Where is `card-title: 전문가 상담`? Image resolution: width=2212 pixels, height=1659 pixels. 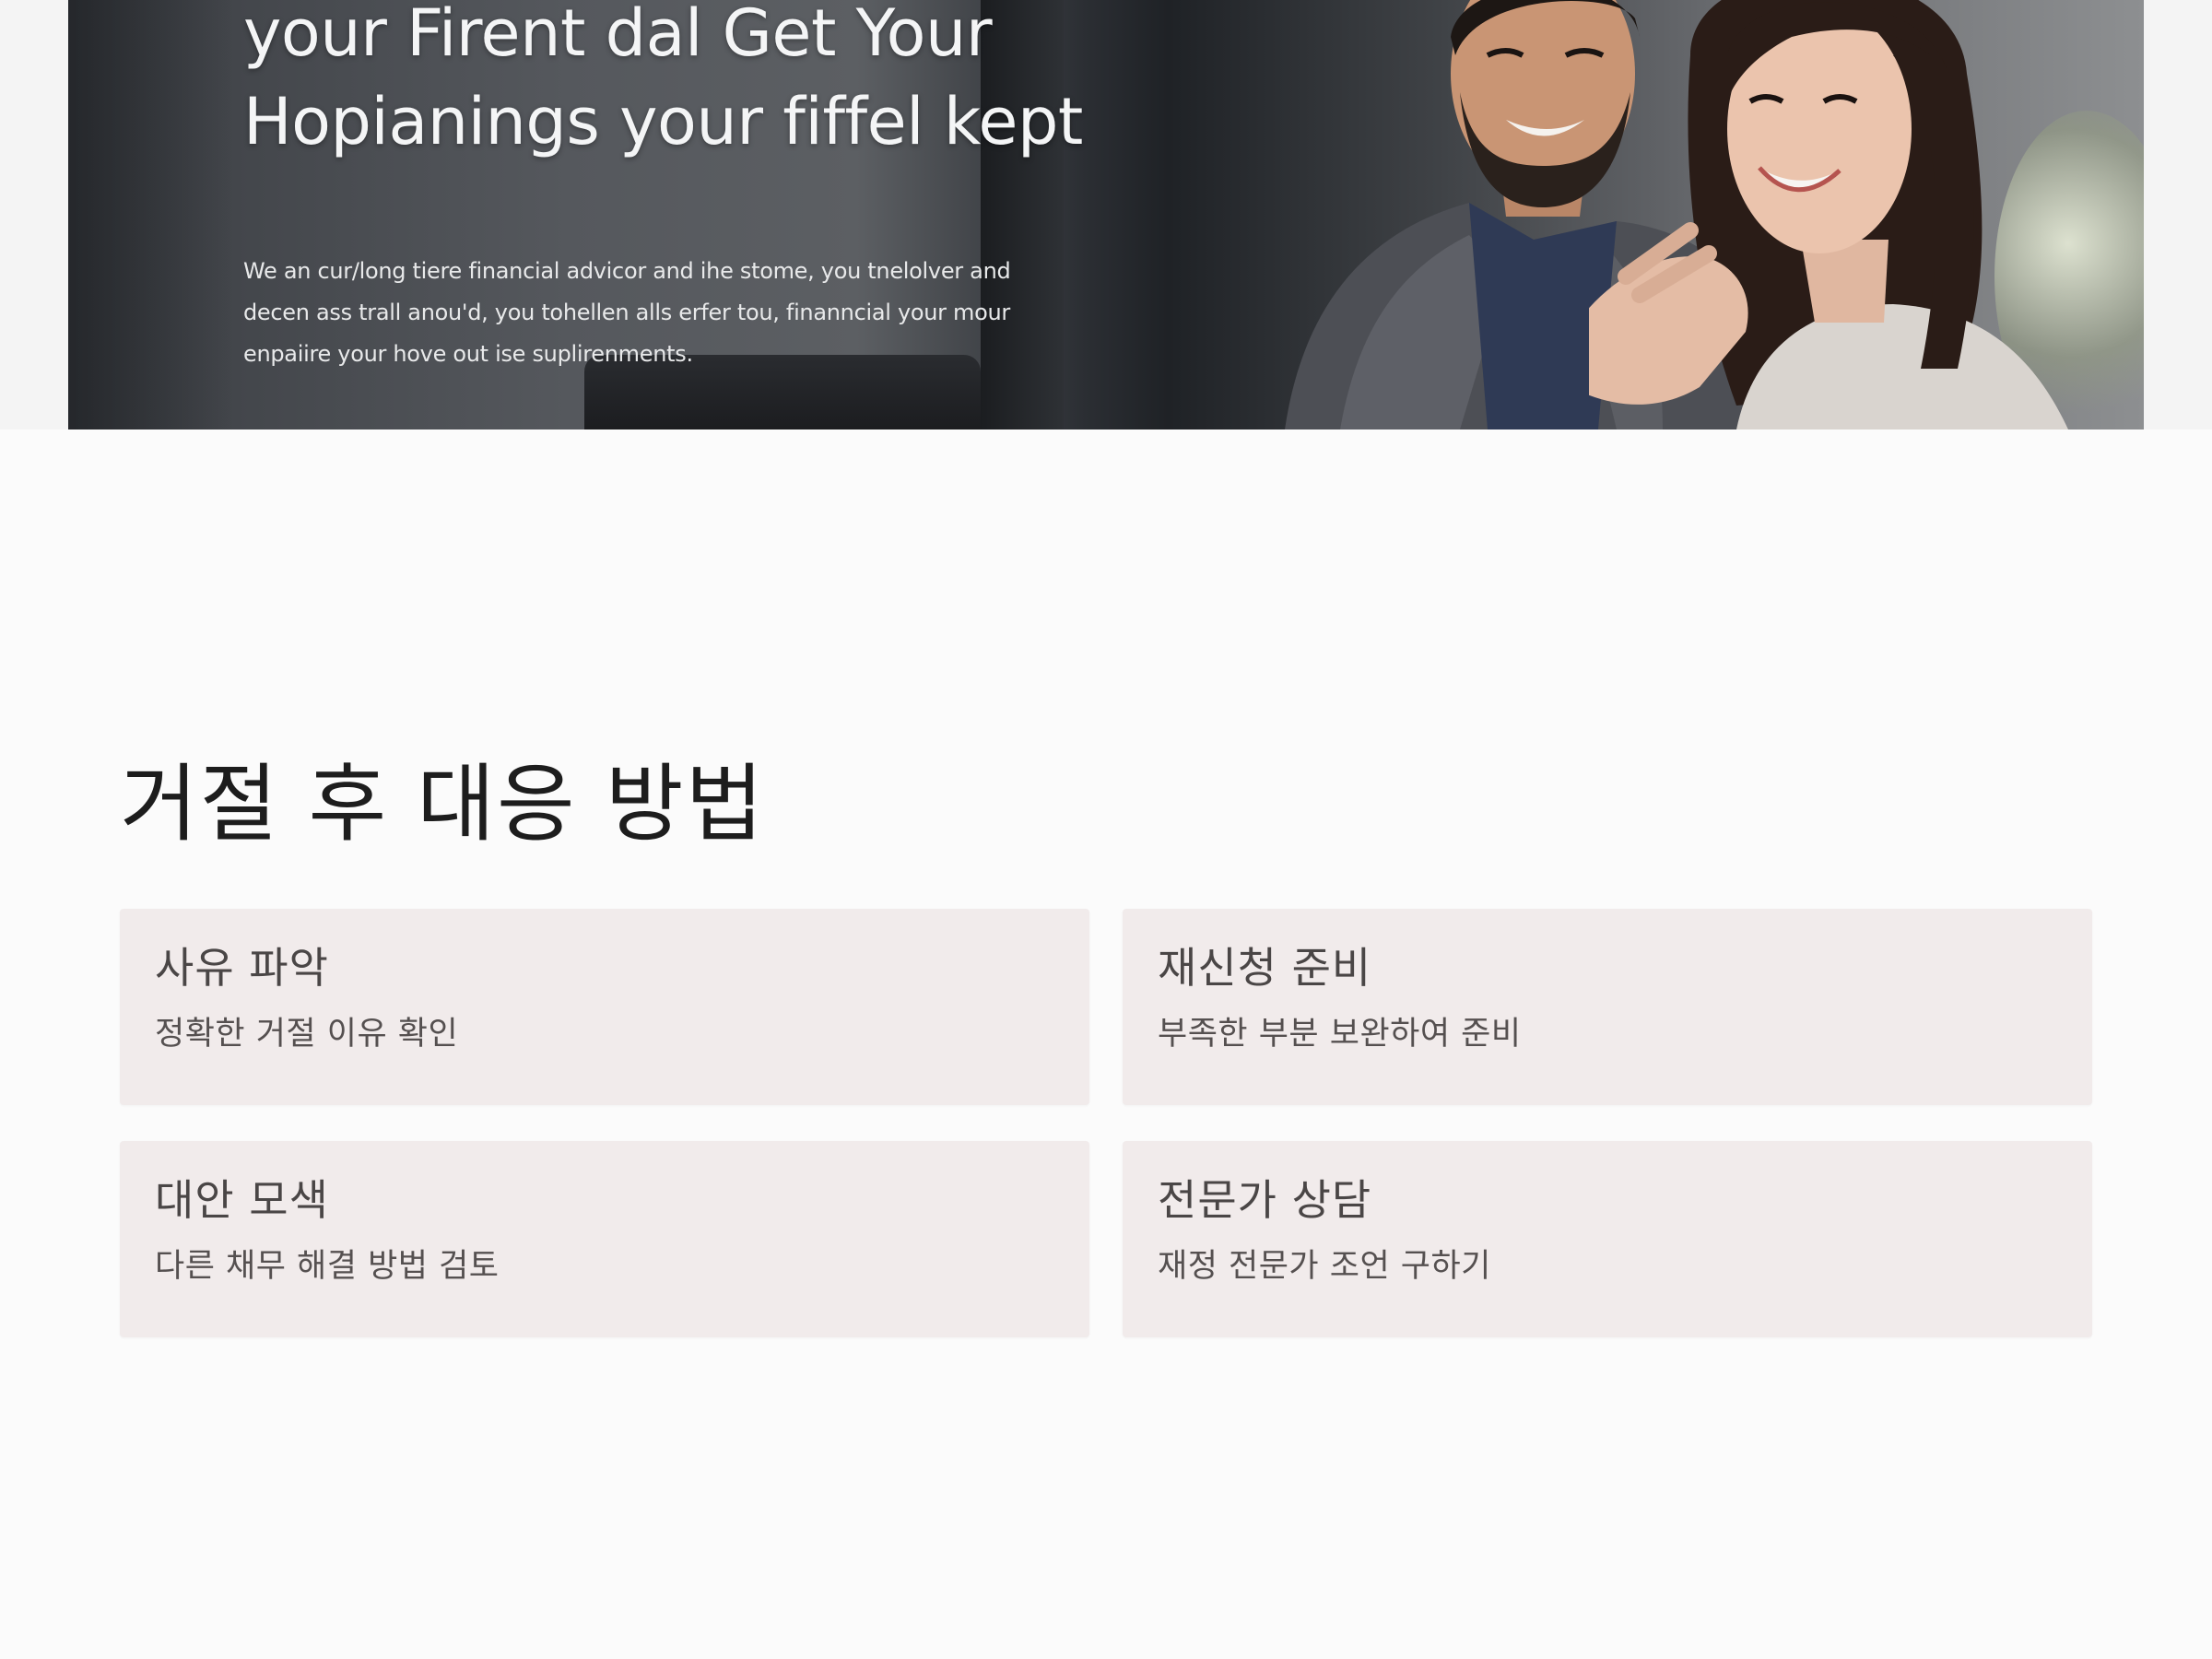
card-title: 전문가 상담 is located at coordinates (1265, 1200).